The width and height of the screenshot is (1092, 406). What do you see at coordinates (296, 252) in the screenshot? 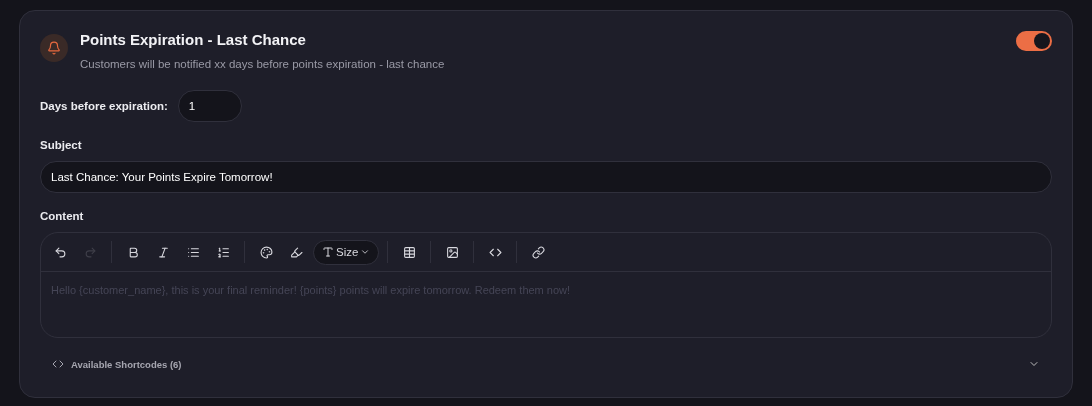
I see `highlight-icon` at bounding box center [296, 252].